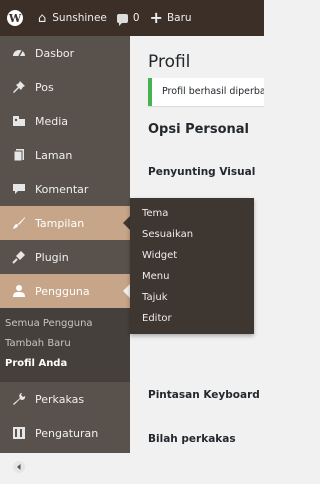  Describe the element at coordinates (19, 155) in the screenshot. I see `page-icon` at that location.